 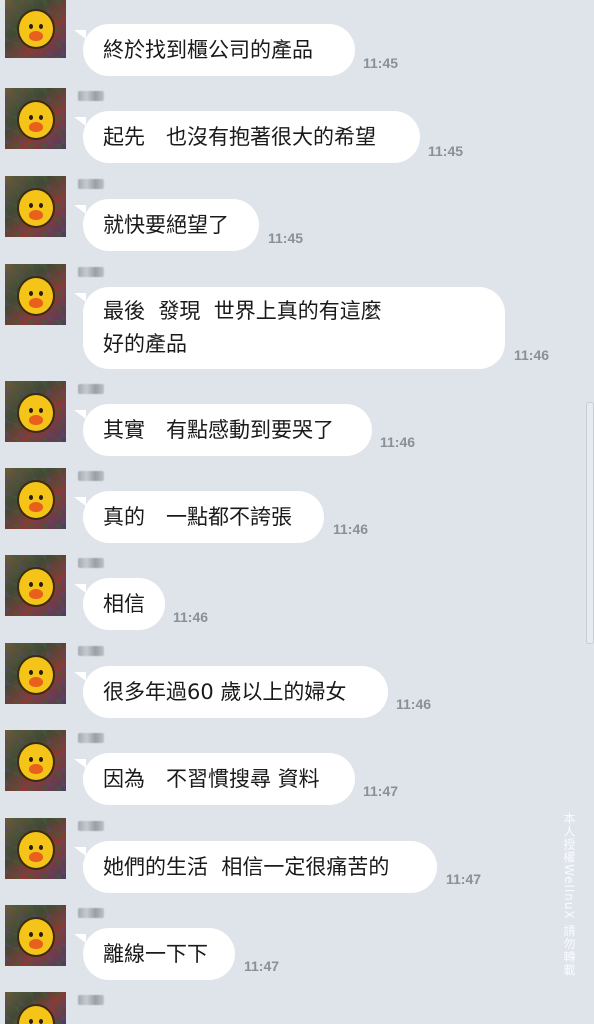 What do you see at coordinates (223, 430) in the screenshot?
I see `message-bubble: 其實 有點感動到要哭了` at bounding box center [223, 430].